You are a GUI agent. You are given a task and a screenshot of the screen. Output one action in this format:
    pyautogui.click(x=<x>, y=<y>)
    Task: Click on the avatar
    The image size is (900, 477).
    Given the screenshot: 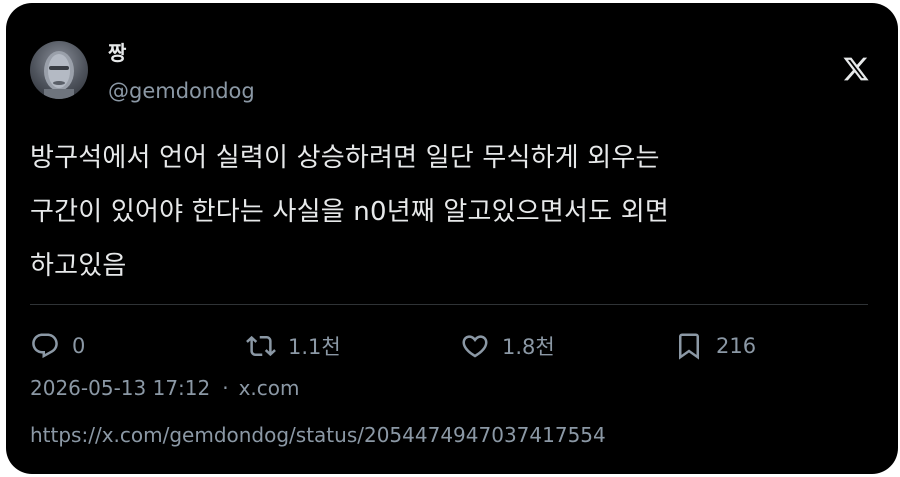 What is the action you would take?
    pyautogui.click(x=59, y=70)
    